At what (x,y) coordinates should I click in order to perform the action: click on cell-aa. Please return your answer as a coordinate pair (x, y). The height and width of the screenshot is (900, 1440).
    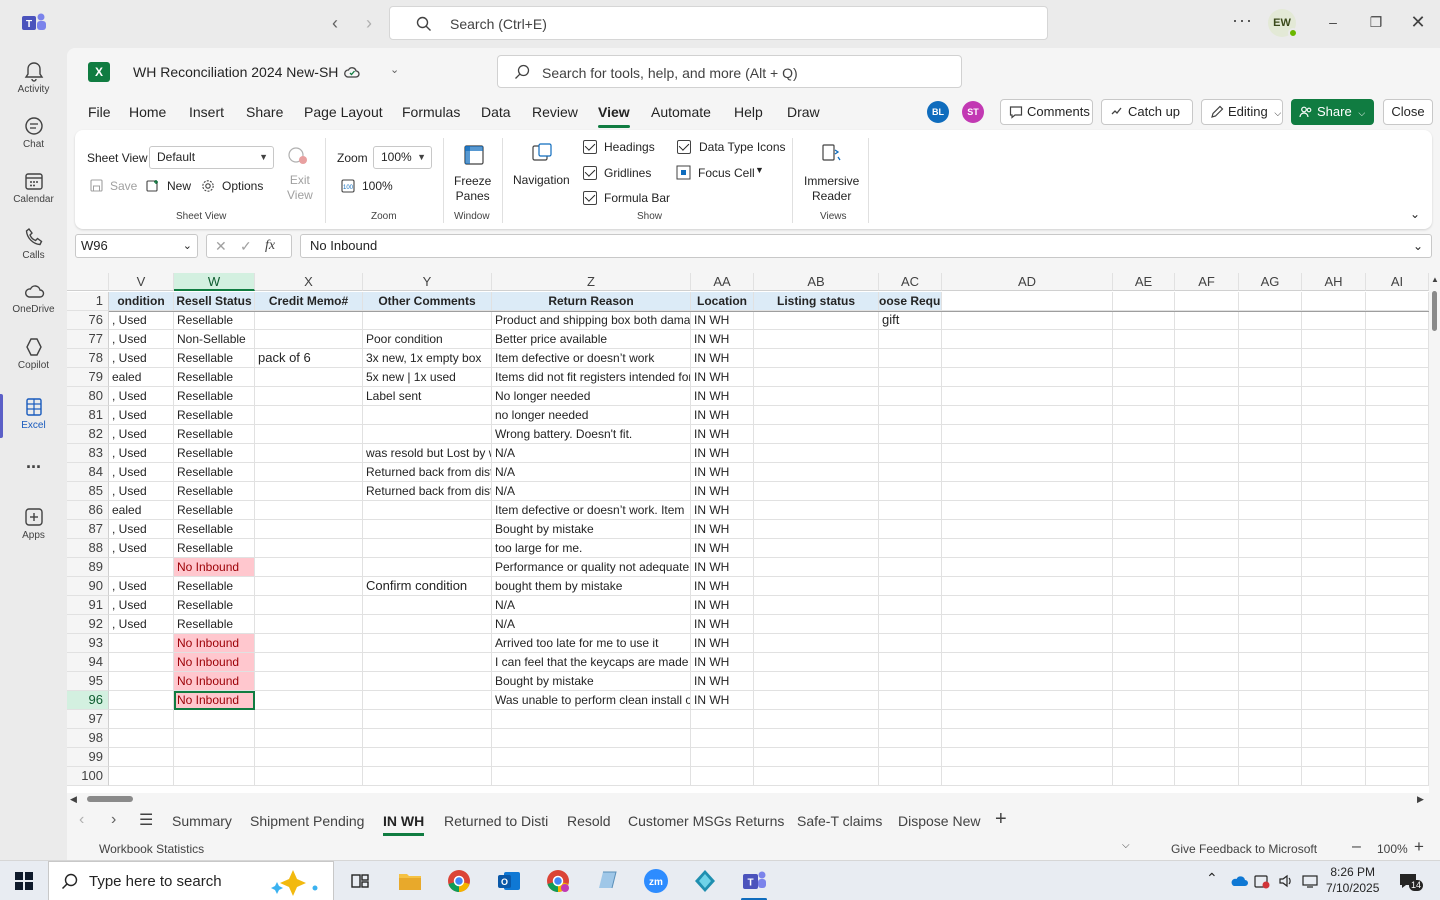
    Looking at the image, I should click on (722, 757).